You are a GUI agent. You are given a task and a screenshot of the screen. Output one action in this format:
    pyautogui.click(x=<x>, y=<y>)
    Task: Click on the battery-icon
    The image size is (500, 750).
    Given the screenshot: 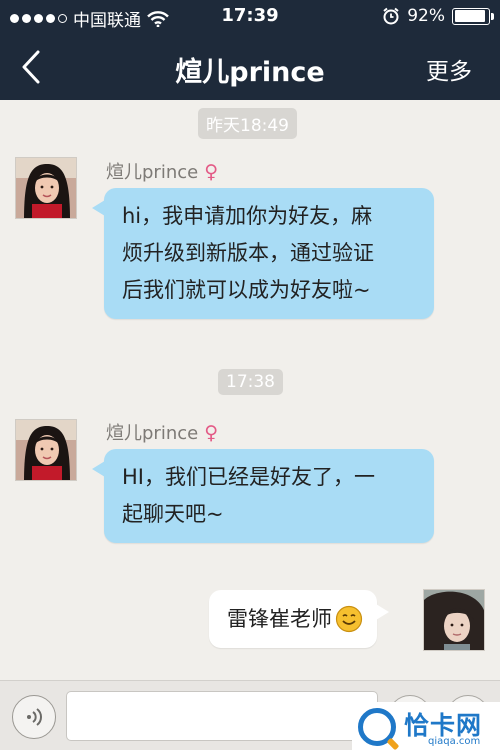 What is the action you would take?
    pyautogui.click(x=473, y=16)
    